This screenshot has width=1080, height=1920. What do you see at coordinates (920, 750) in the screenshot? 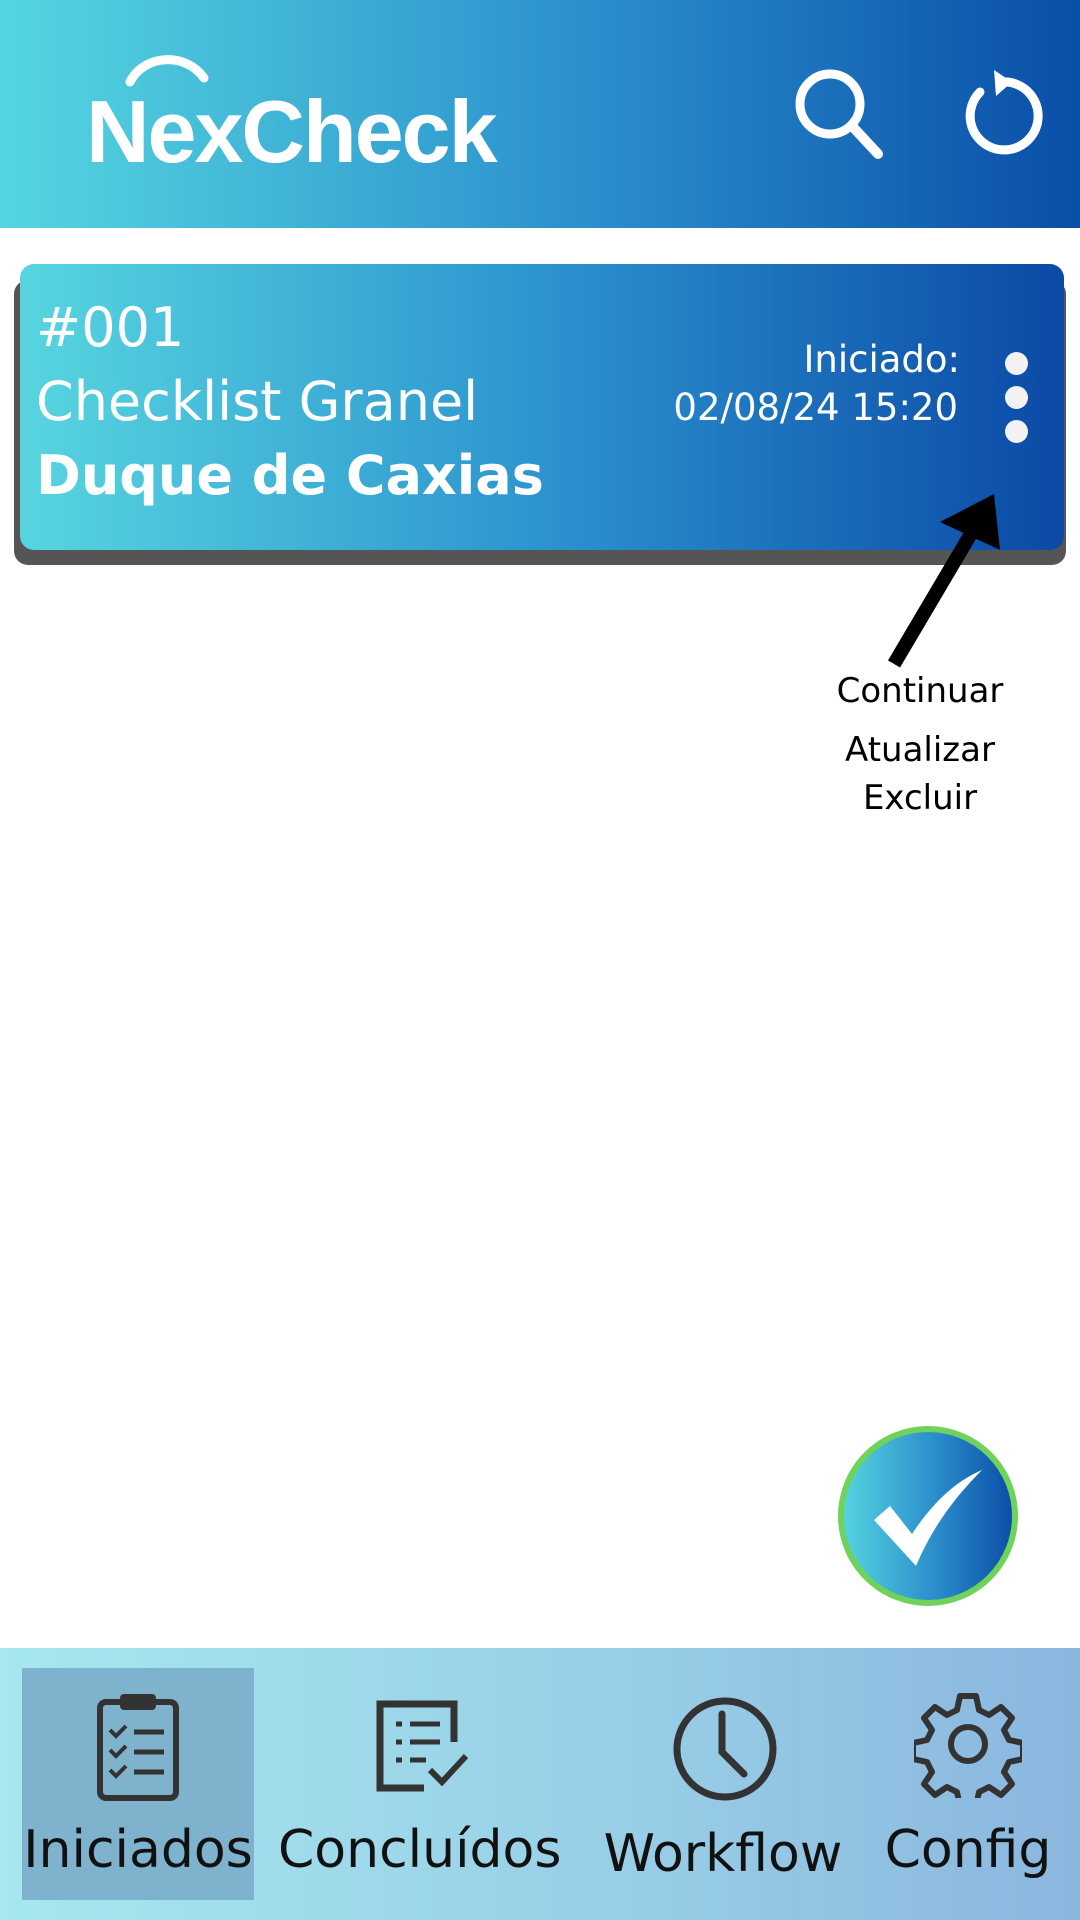
I see `menu-item-atualizar: Atualizar` at bounding box center [920, 750].